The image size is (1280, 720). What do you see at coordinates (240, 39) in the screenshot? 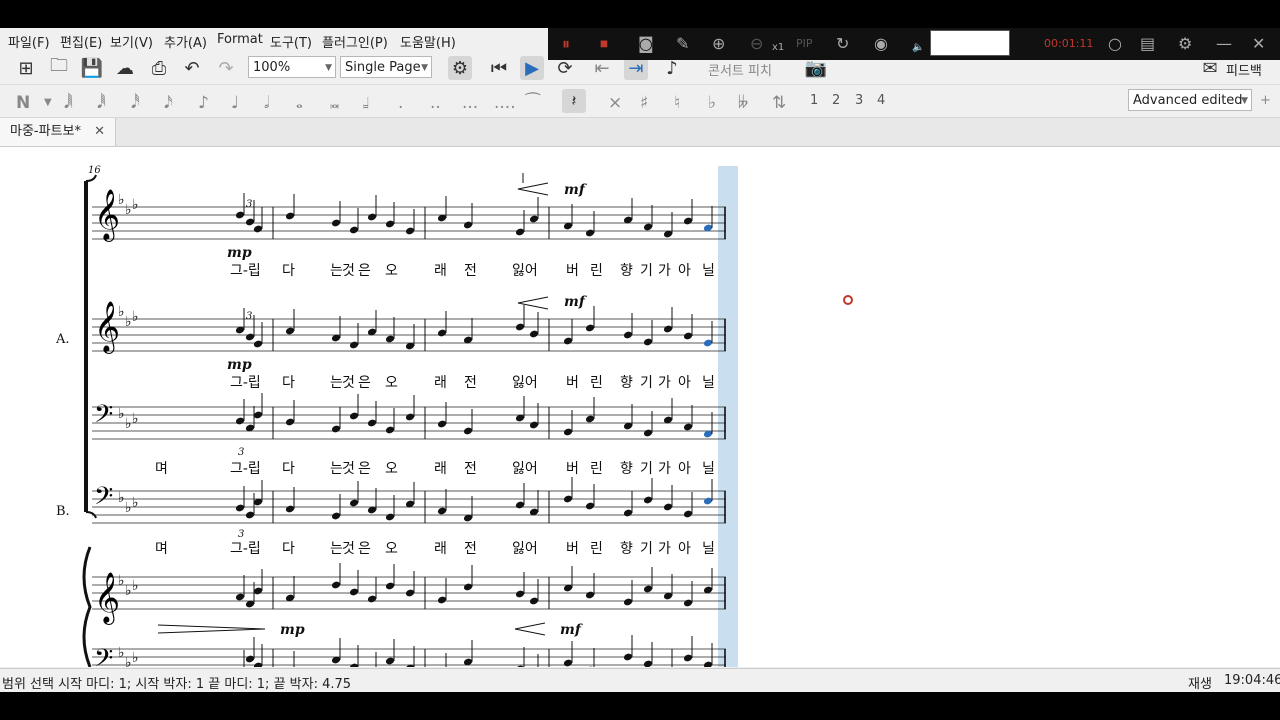
I see `menu-format: Format` at bounding box center [240, 39].